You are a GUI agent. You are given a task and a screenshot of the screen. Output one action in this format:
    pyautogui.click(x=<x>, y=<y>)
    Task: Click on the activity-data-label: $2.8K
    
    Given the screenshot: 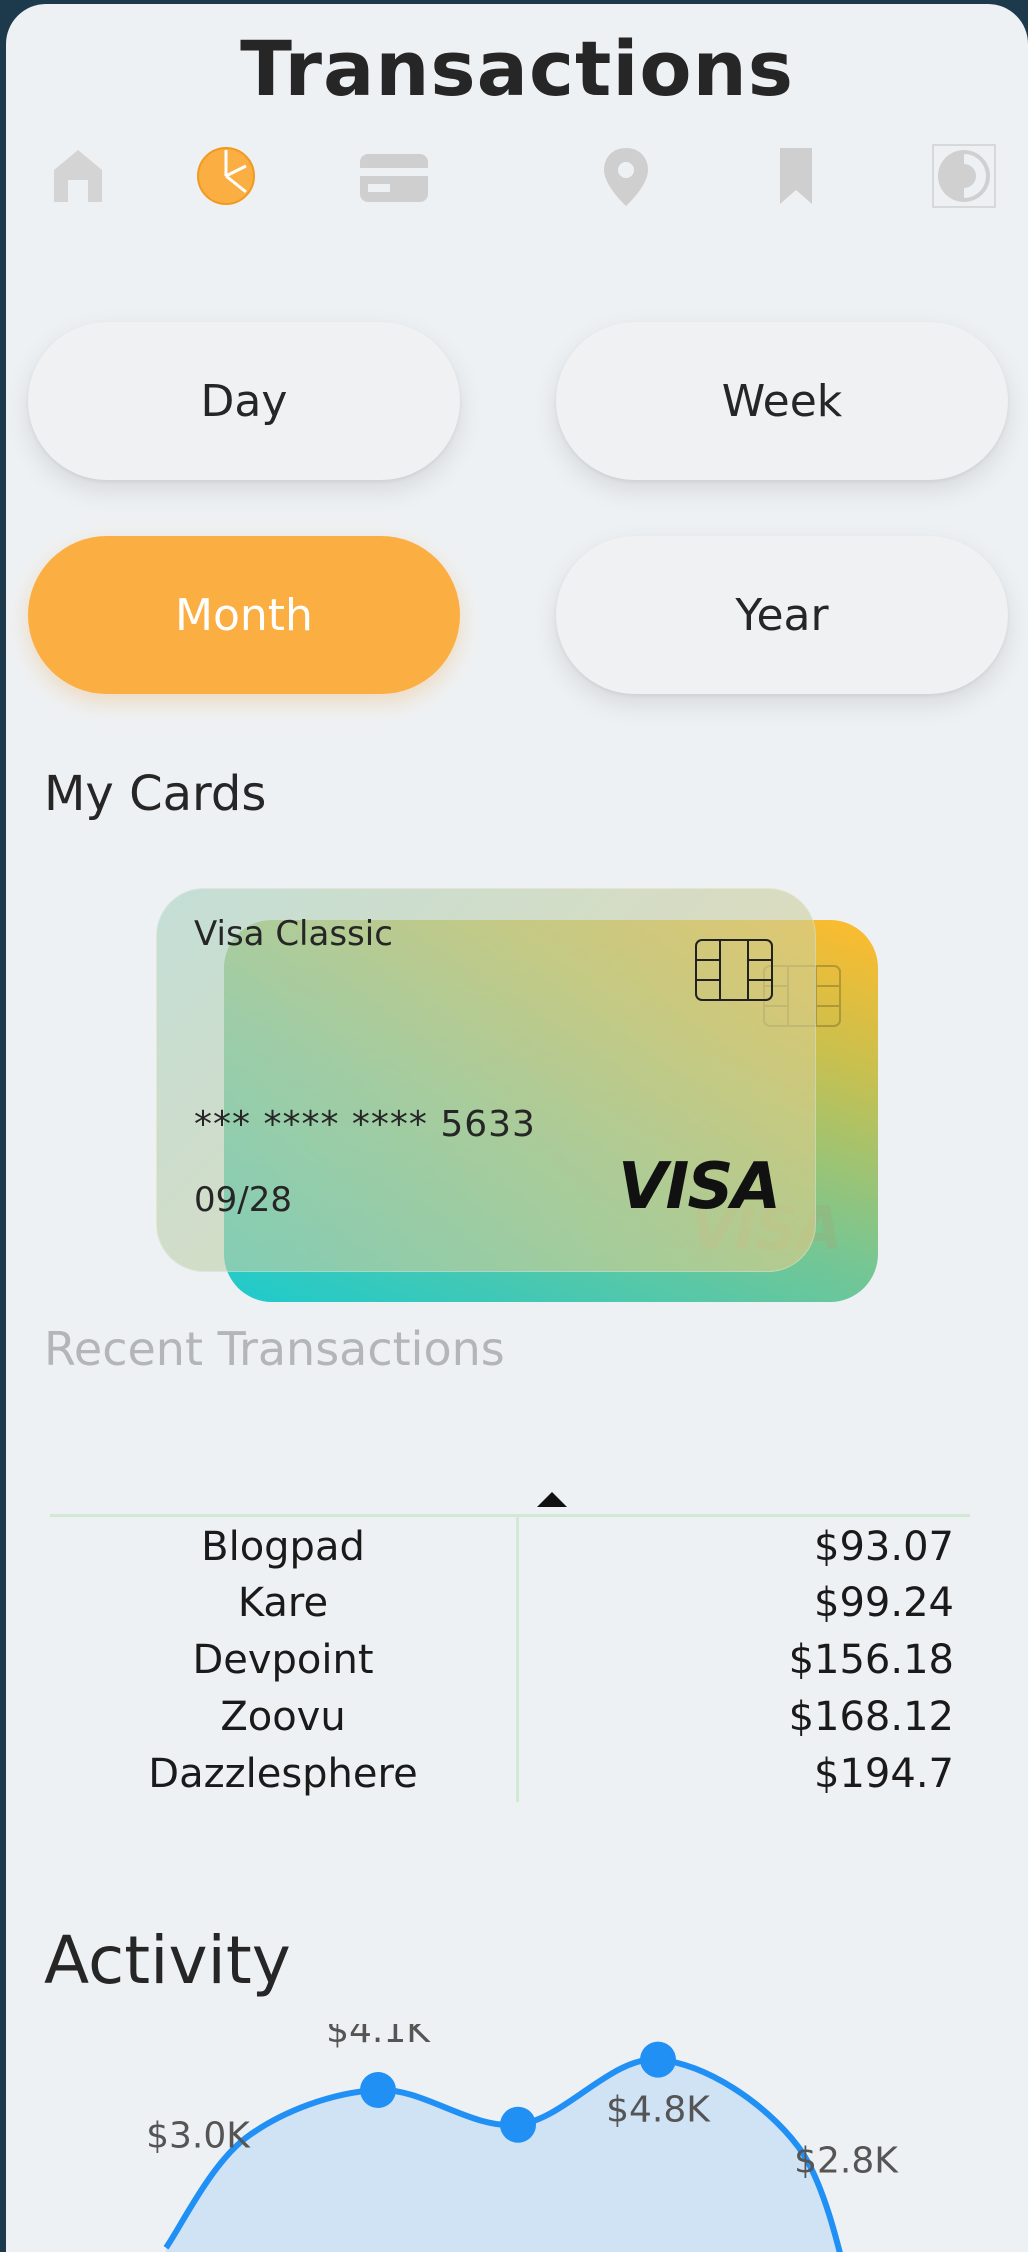 What is the action you would take?
    pyautogui.click(x=846, y=2160)
    